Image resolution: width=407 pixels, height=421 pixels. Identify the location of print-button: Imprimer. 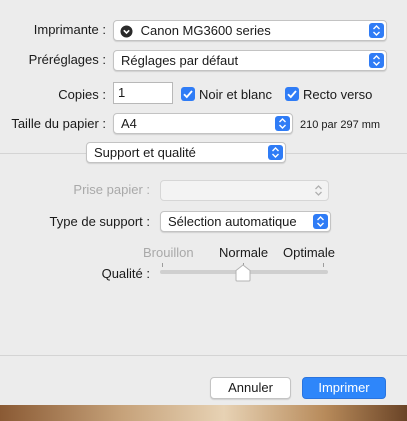
(344, 388).